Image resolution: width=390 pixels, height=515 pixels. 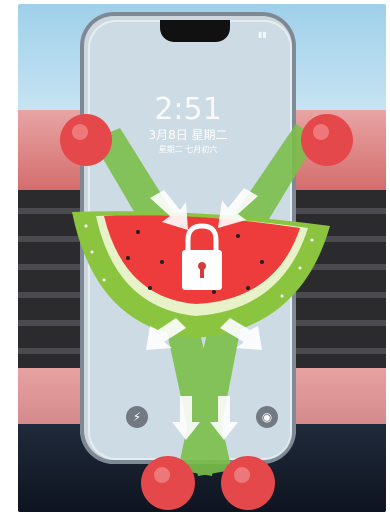 I want to click on grip-ball-bottom-right, so click(x=248, y=483).